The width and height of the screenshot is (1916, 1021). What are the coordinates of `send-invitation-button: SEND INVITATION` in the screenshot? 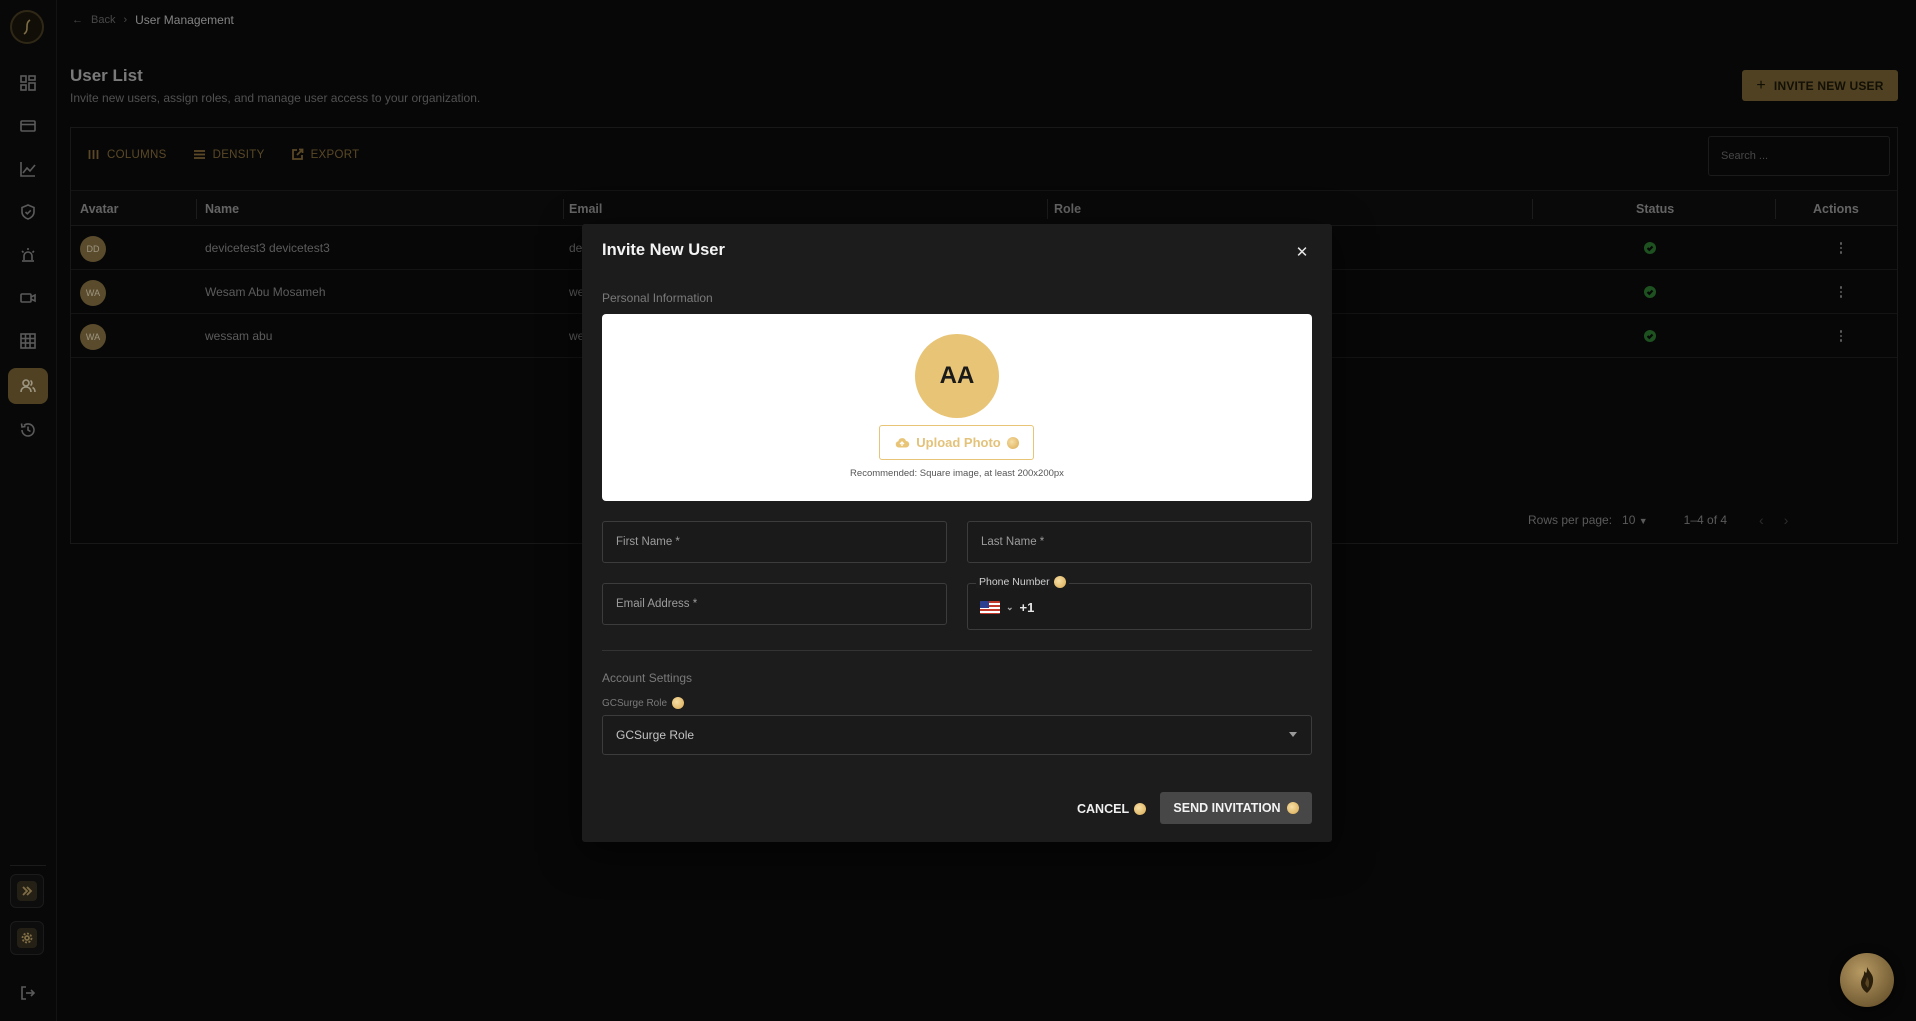 It's located at (1236, 808).